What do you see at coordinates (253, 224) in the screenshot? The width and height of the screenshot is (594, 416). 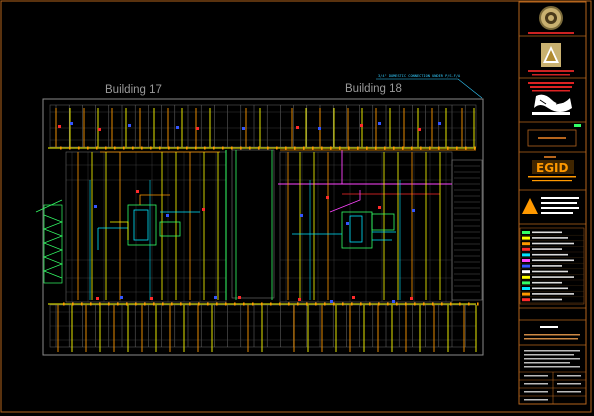 I see `corridor` at bounding box center [253, 224].